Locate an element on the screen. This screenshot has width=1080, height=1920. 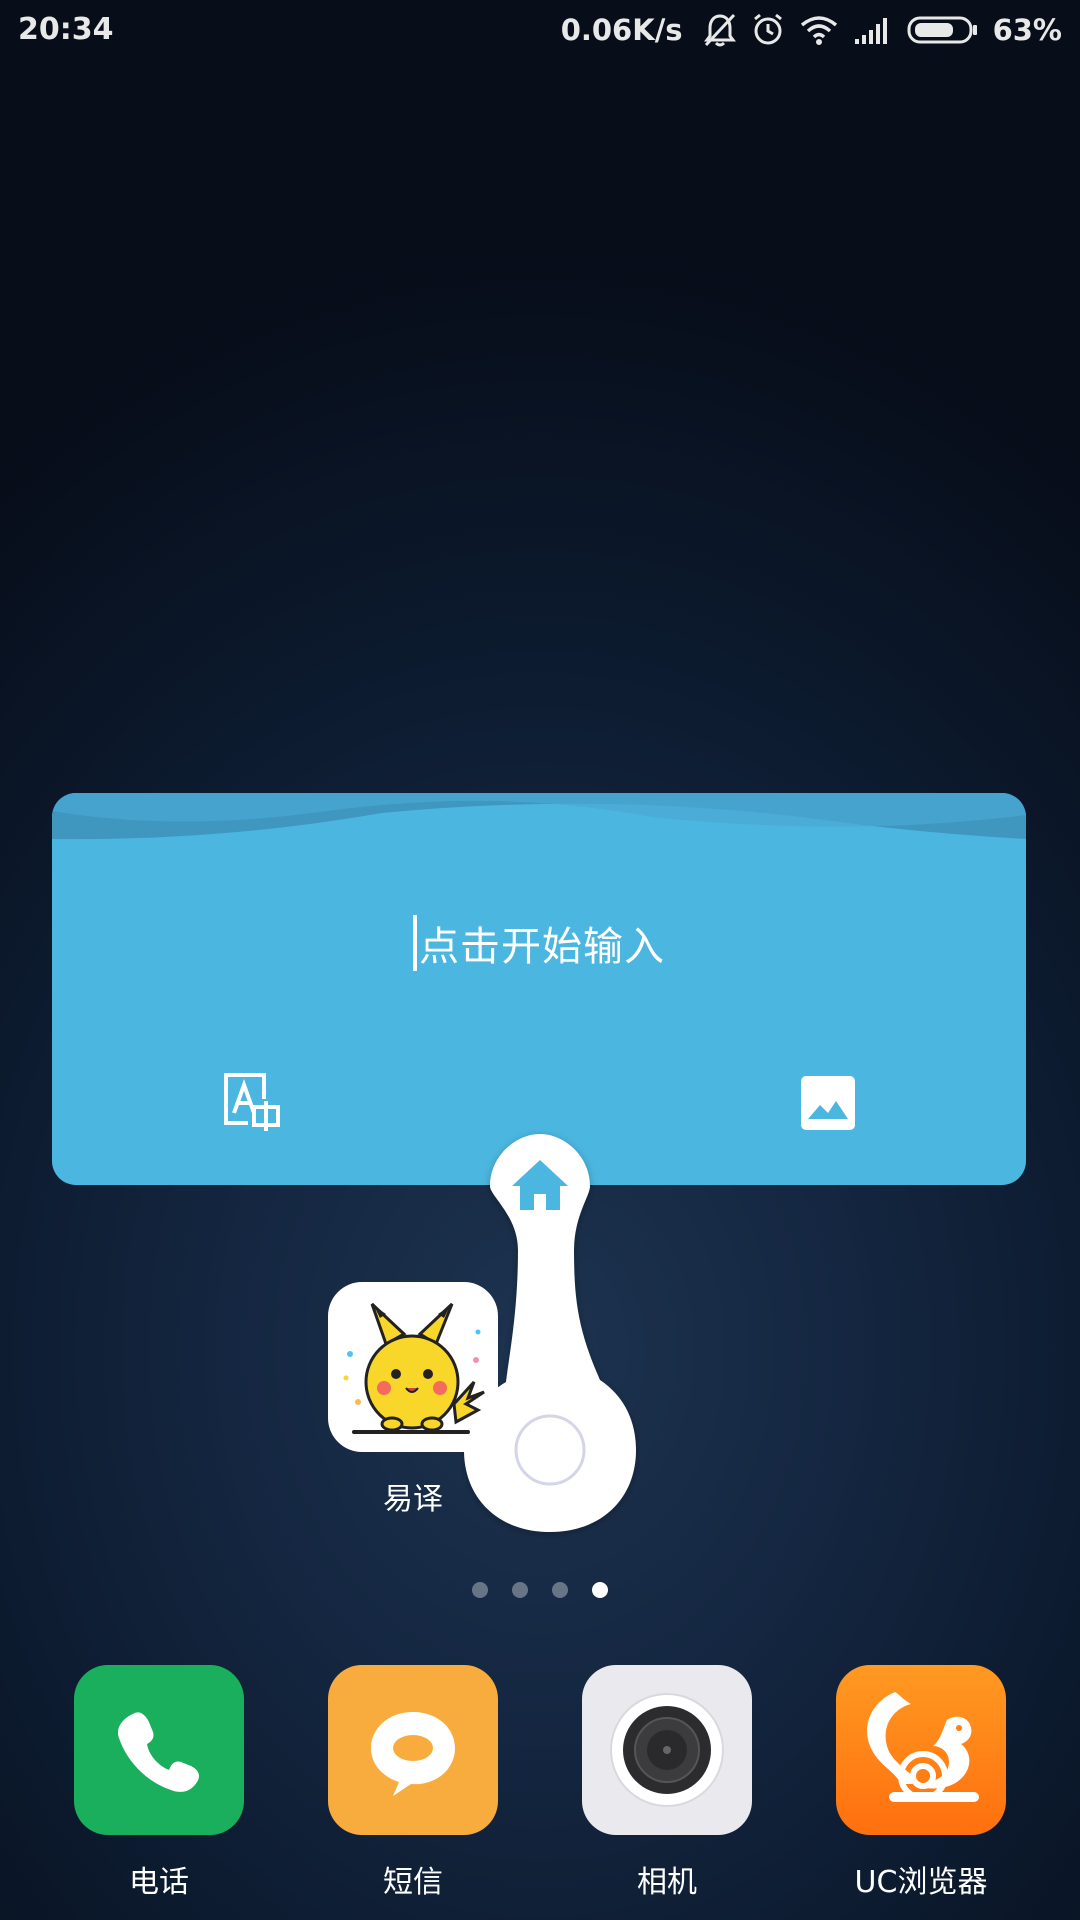
app-yiyi: 易译 is located at coordinates (413, 1400).